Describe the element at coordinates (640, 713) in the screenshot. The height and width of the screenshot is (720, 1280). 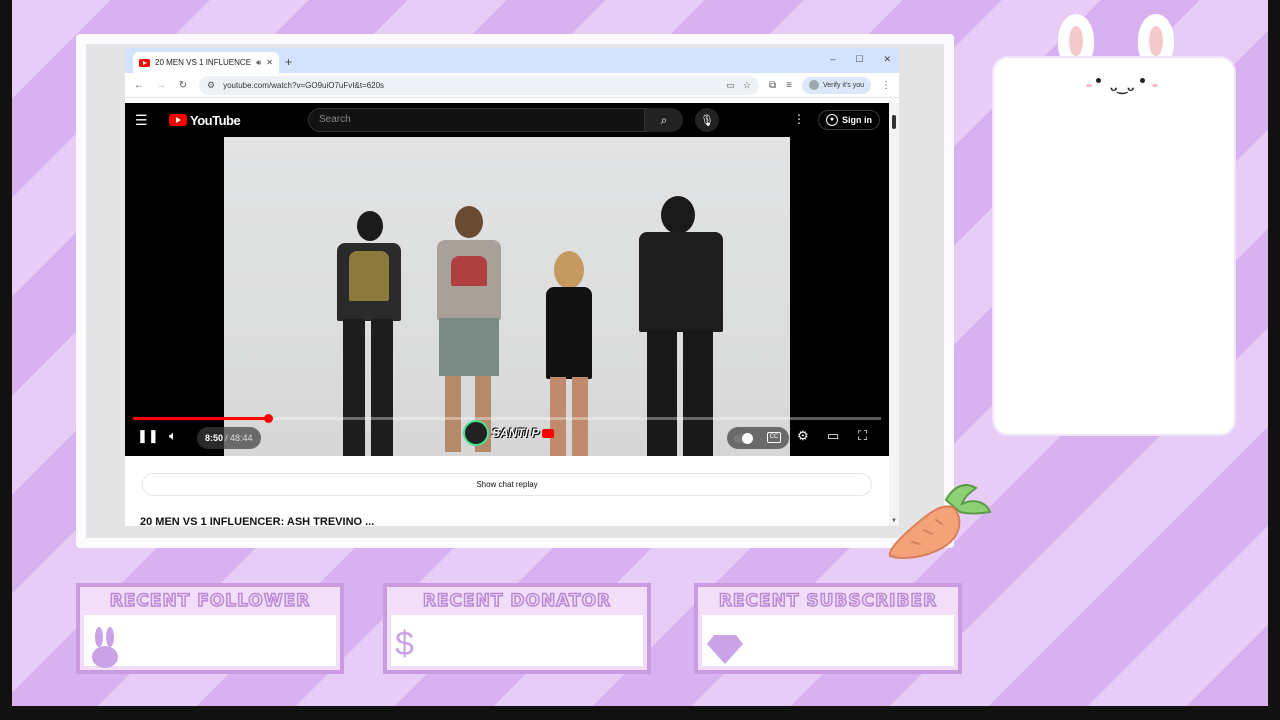
I see `bottom-letterbox` at that location.